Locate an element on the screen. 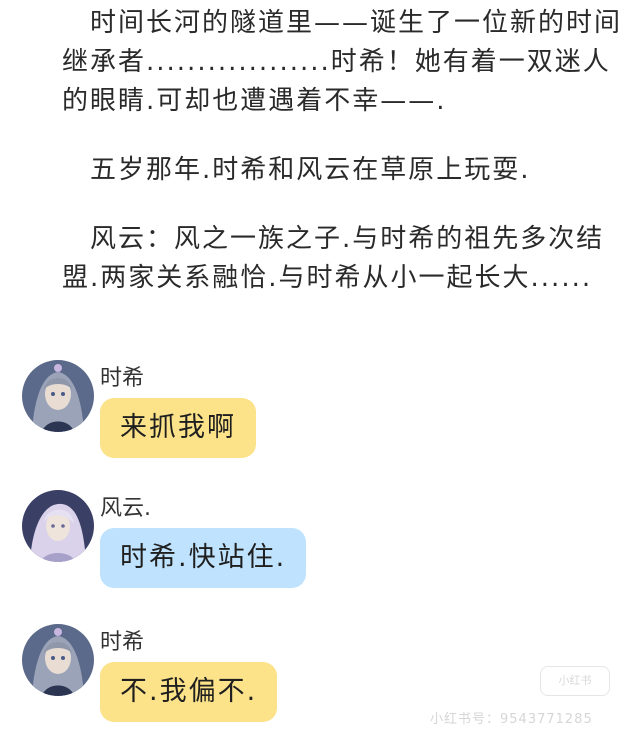 The image size is (640, 745). message-bubble: 时希.快站住. is located at coordinates (203, 558).